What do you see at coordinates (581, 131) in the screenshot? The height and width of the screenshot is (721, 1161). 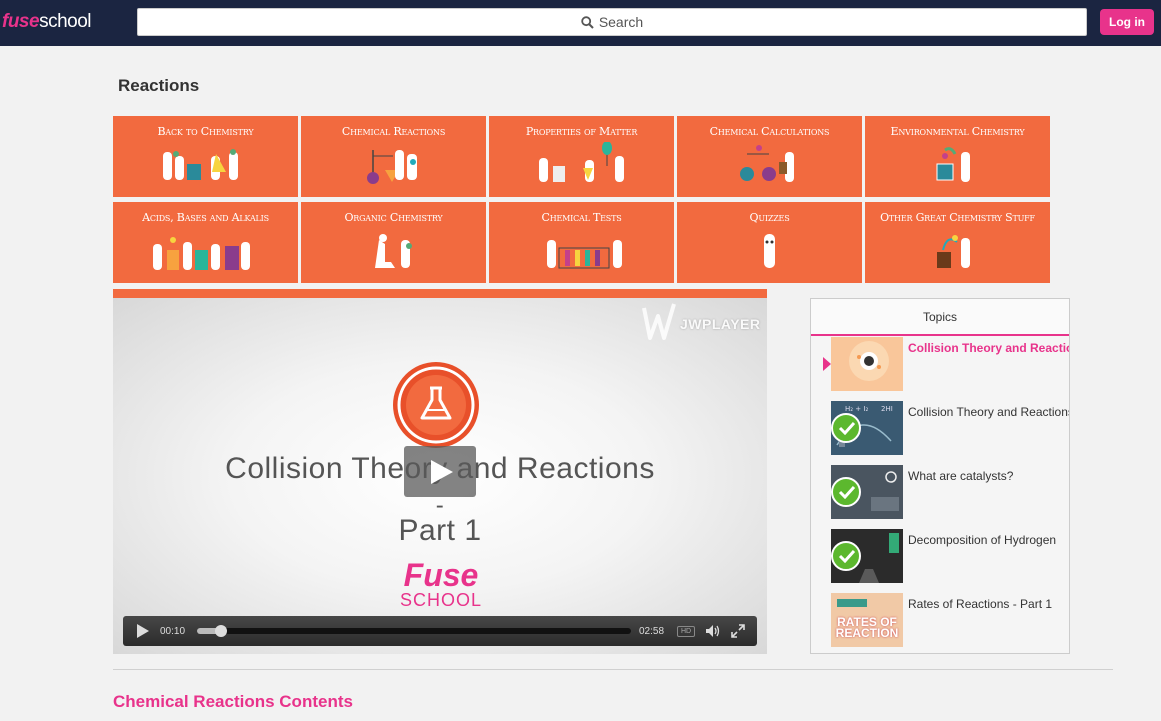 I see `category-label: Properties of Matter` at bounding box center [581, 131].